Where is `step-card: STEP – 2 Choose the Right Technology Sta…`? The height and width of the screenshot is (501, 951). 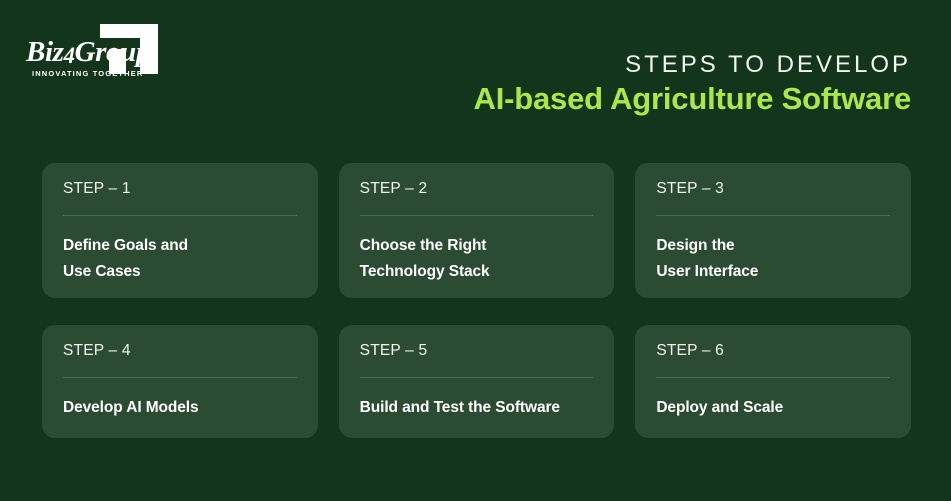 step-card: STEP – 2 Choose the Right Technology Sta… is located at coordinates (476, 230).